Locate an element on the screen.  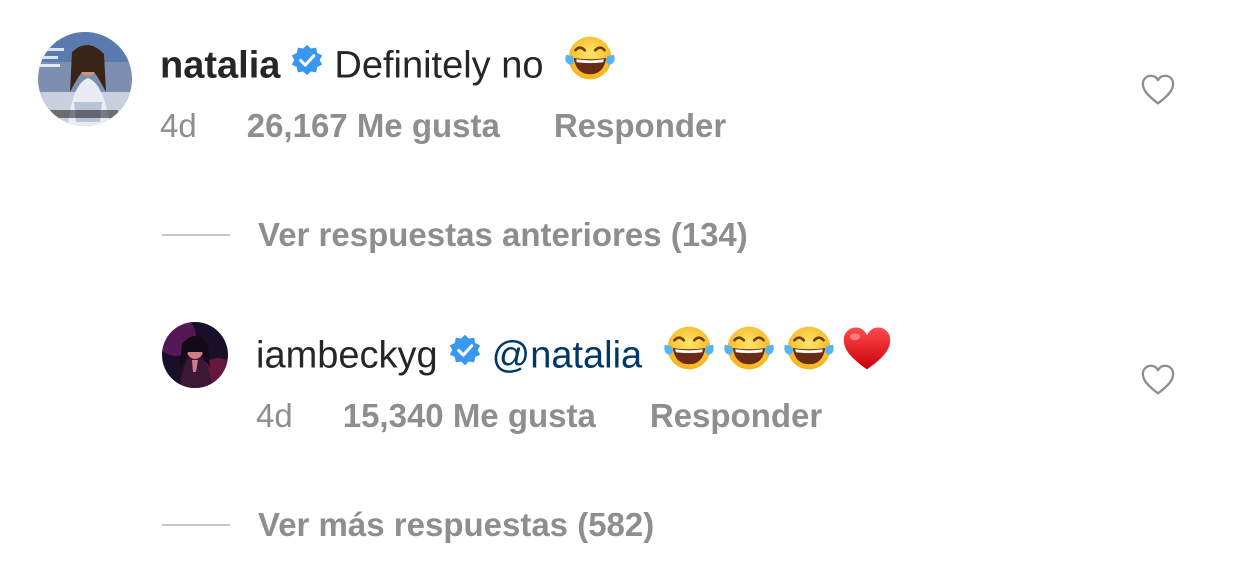
avatar-natalia is located at coordinates (85, 79).